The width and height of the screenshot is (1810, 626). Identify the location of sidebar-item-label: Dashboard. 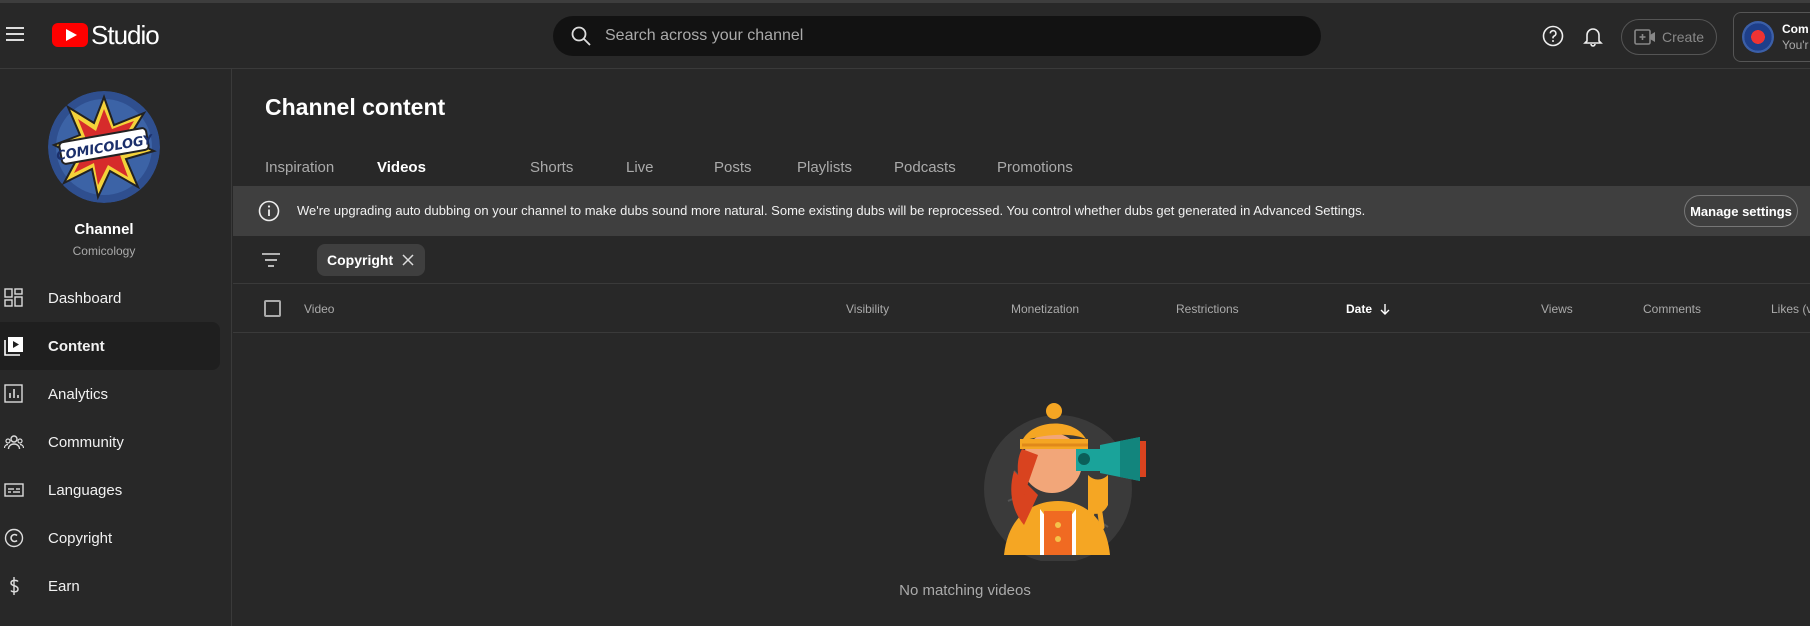
(85, 298).